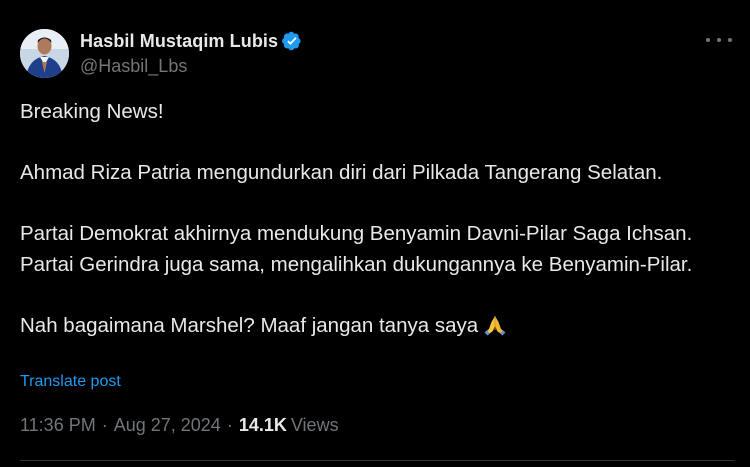 The image size is (750, 467). Describe the element at coordinates (58, 425) in the screenshot. I see `post-time: 11:36 PM` at that location.